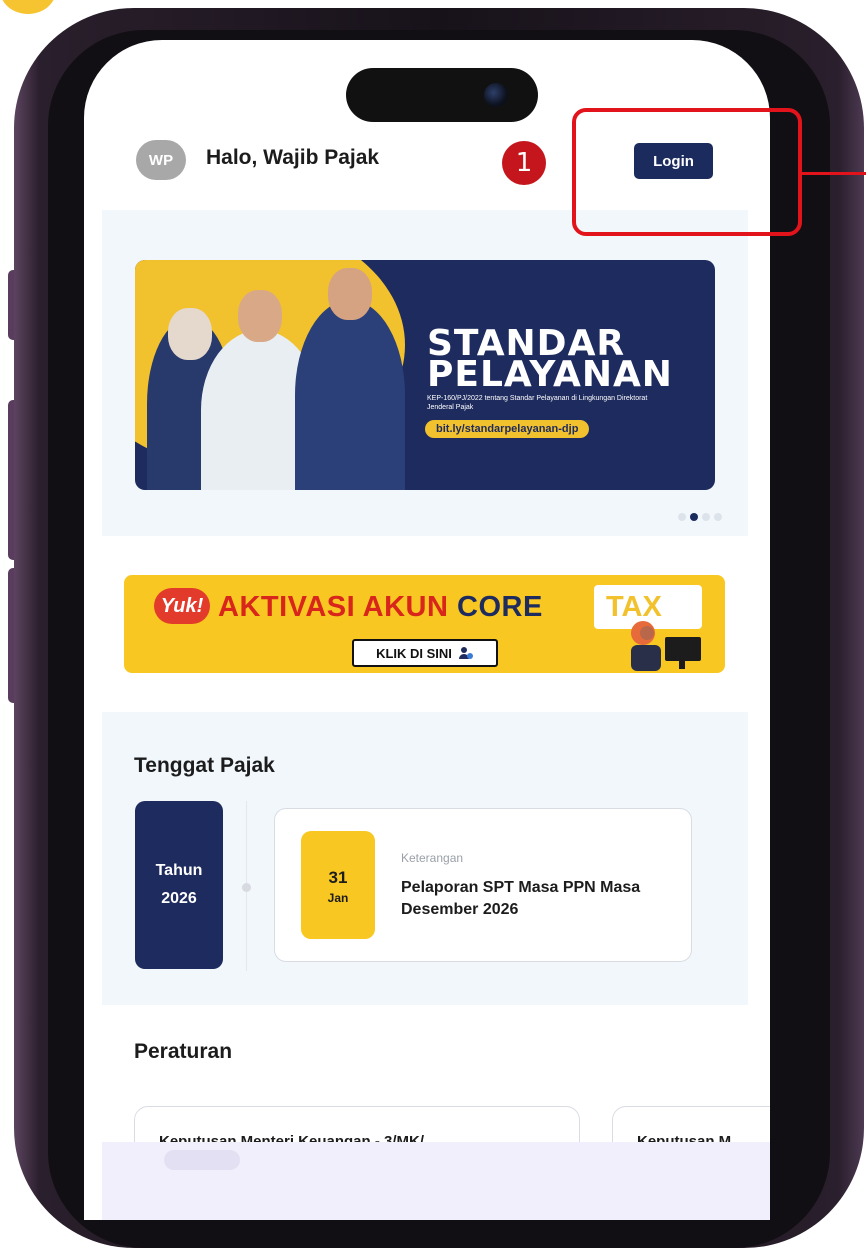 The image size is (866, 1248). What do you see at coordinates (246, 887) in the screenshot?
I see `timeline-dot` at bounding box center [246, 887].